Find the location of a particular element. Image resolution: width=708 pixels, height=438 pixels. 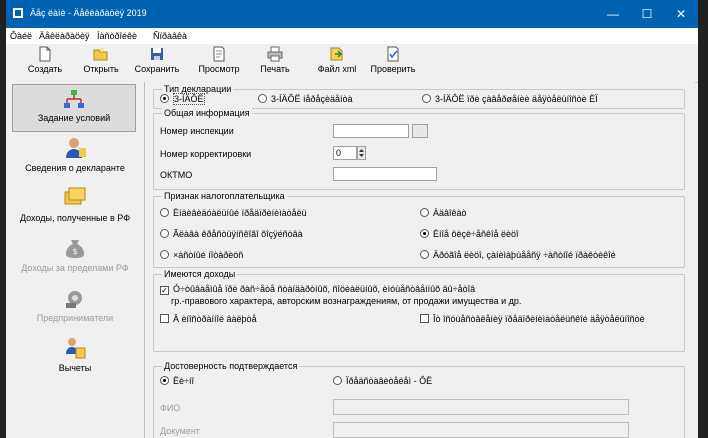

taxpayer-other-person-radio: Èíîå ôèçè÷åñêîå ëèöî is located at coordinates (469, 234).